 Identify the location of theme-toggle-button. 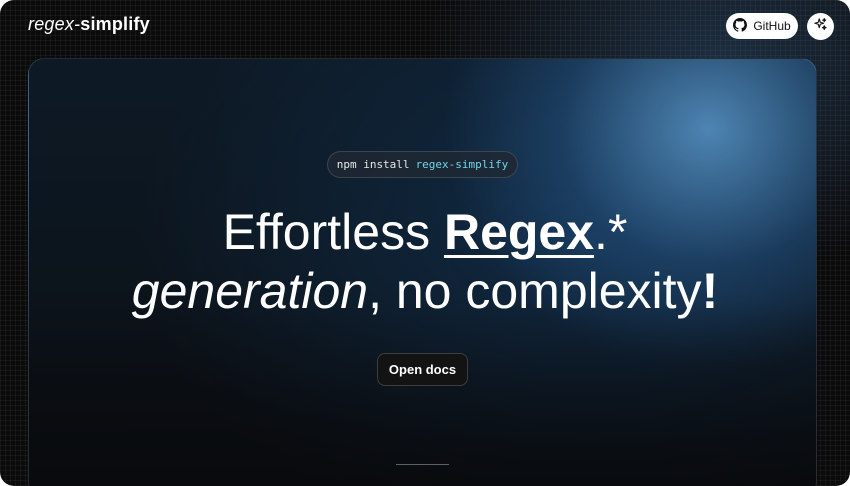
(820, 26).